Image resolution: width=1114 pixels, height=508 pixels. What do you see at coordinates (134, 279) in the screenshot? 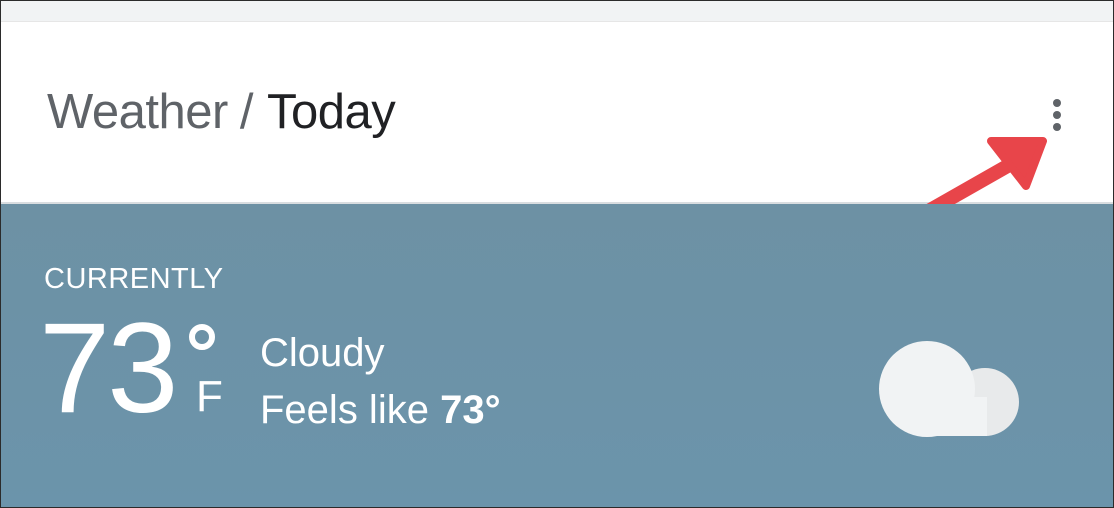
I see `currently-label: CURRENTLY` at bounding box center [134, 279].